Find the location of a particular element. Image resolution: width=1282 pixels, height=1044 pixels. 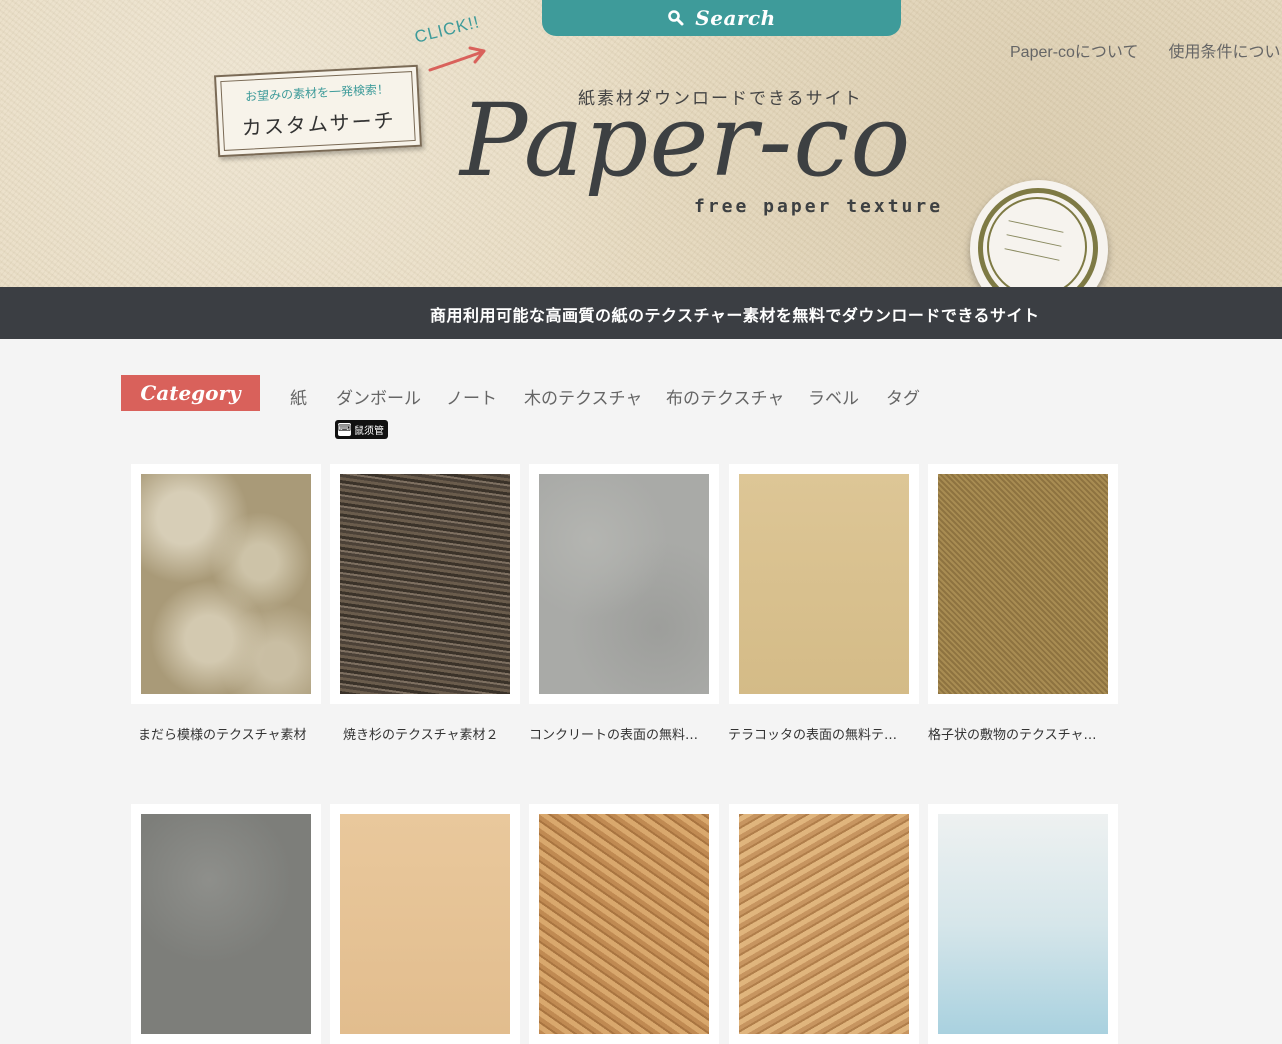

site-logo: Paper-co is located at coordinates (685, 140).